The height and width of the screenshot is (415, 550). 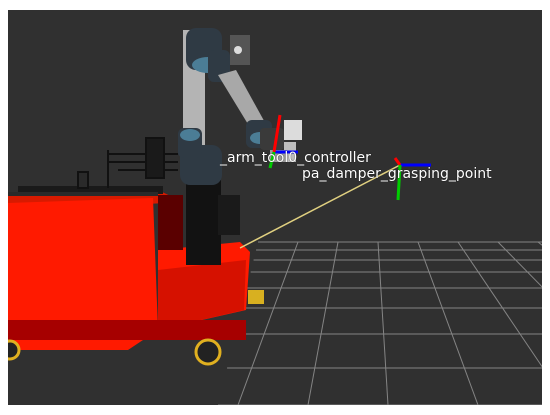 I want to click on target-frame-label: pa_damper_grasping_point, so click(x=397, y=174).